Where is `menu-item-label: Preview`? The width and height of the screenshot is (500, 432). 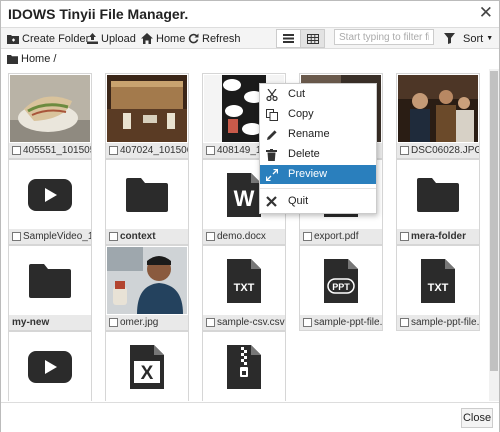 menu-item-label: Preview is located at coordinates (308, 174).